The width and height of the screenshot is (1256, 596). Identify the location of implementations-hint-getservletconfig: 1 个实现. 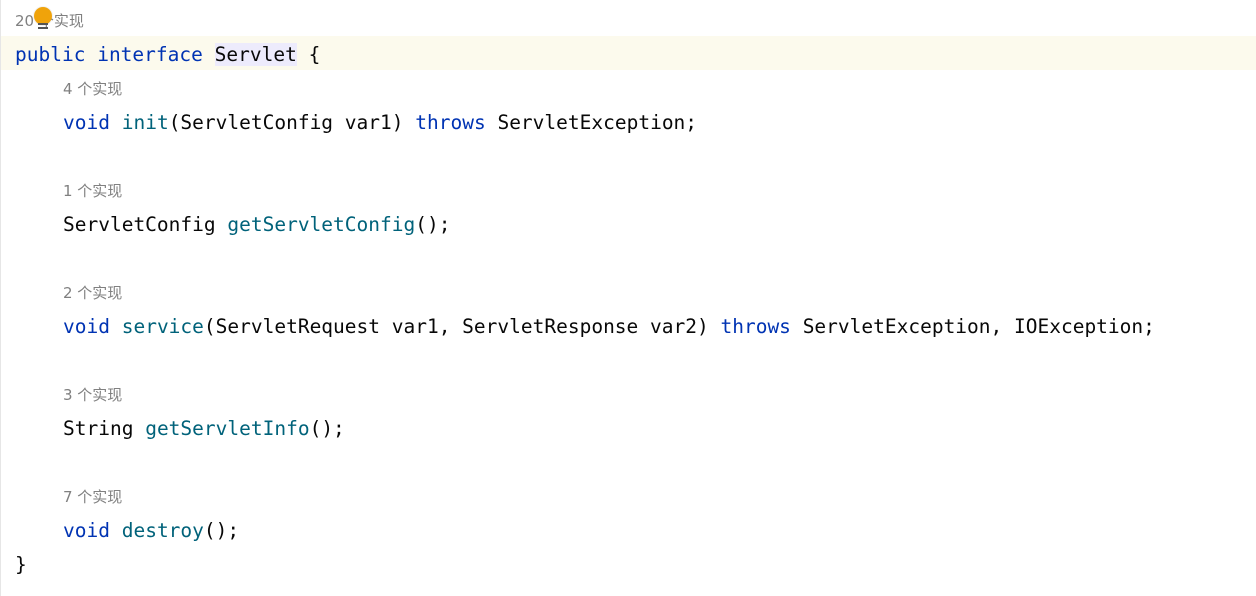
(92, 191).